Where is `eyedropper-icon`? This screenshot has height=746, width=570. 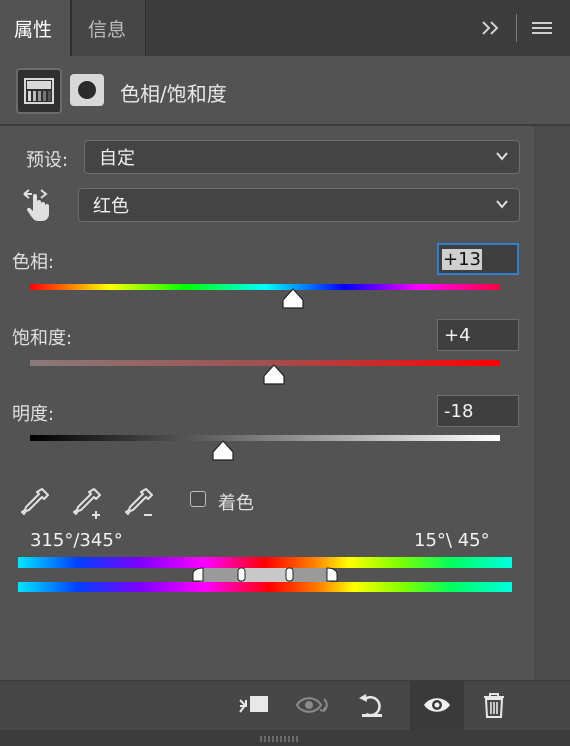
eyedropper-icon is located at coordinates (37, 503).